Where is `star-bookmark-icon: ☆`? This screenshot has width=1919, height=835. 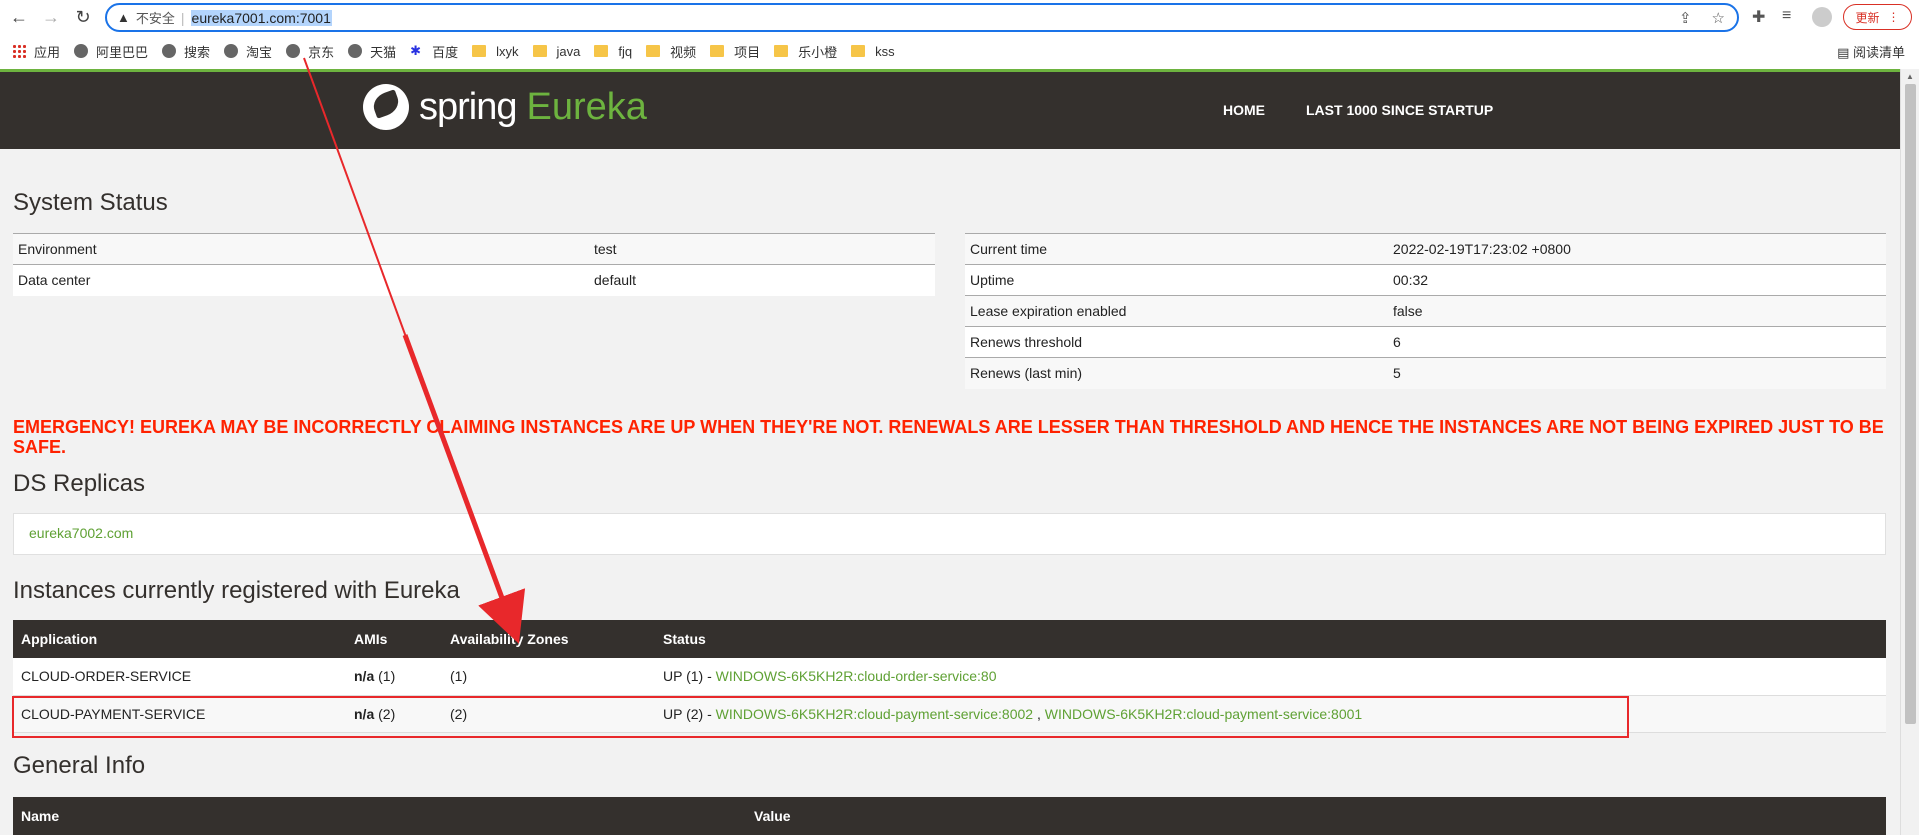 star-bookmark-icon: ☆ is located at coordinates (1718, 18).